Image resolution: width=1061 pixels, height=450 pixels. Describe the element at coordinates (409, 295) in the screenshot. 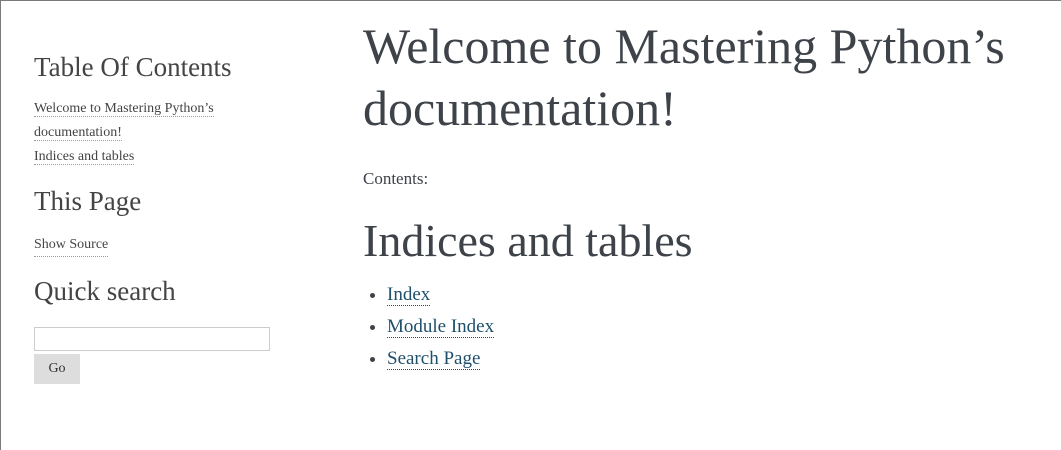

I see `index-link: Index` at that location.